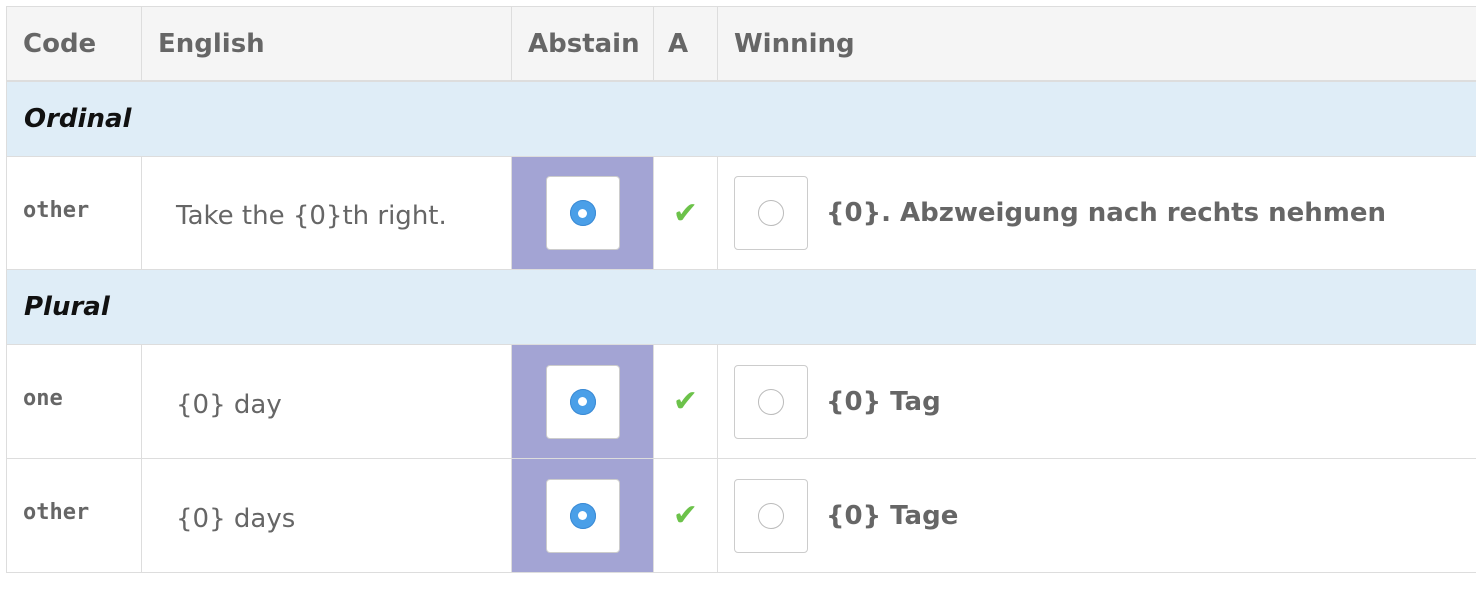 Image resolution: width=1476 pixels, height=590 pixels. What do you see at coordinates (741, 307) in the screenshot?
I see `section-row-plural: Plural` at bounding box center [741, 307].